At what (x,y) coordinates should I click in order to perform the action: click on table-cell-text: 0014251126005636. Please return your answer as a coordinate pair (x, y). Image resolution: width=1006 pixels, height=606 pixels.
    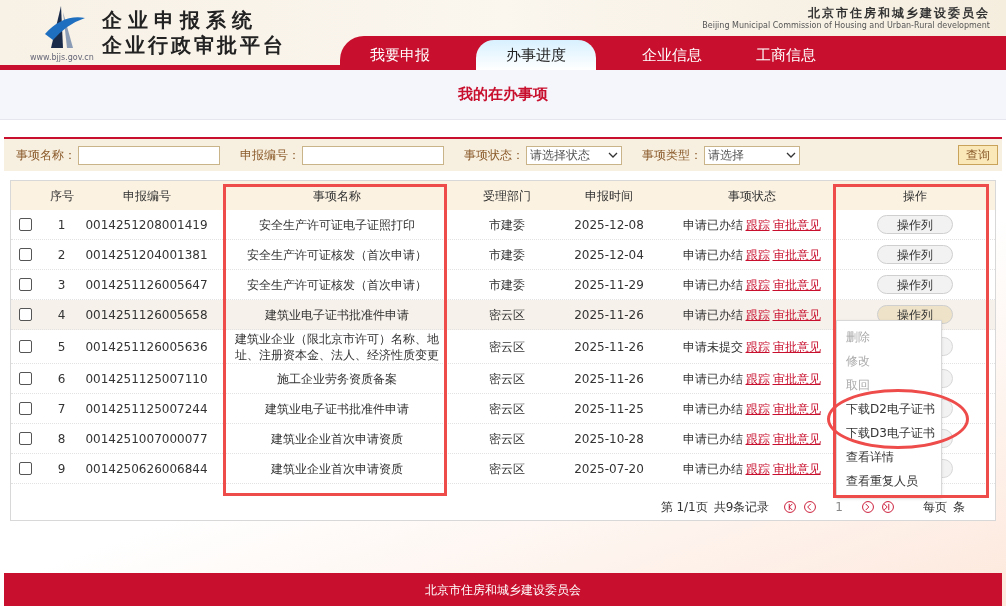
    Looking at the image, I should click on (146, 347).